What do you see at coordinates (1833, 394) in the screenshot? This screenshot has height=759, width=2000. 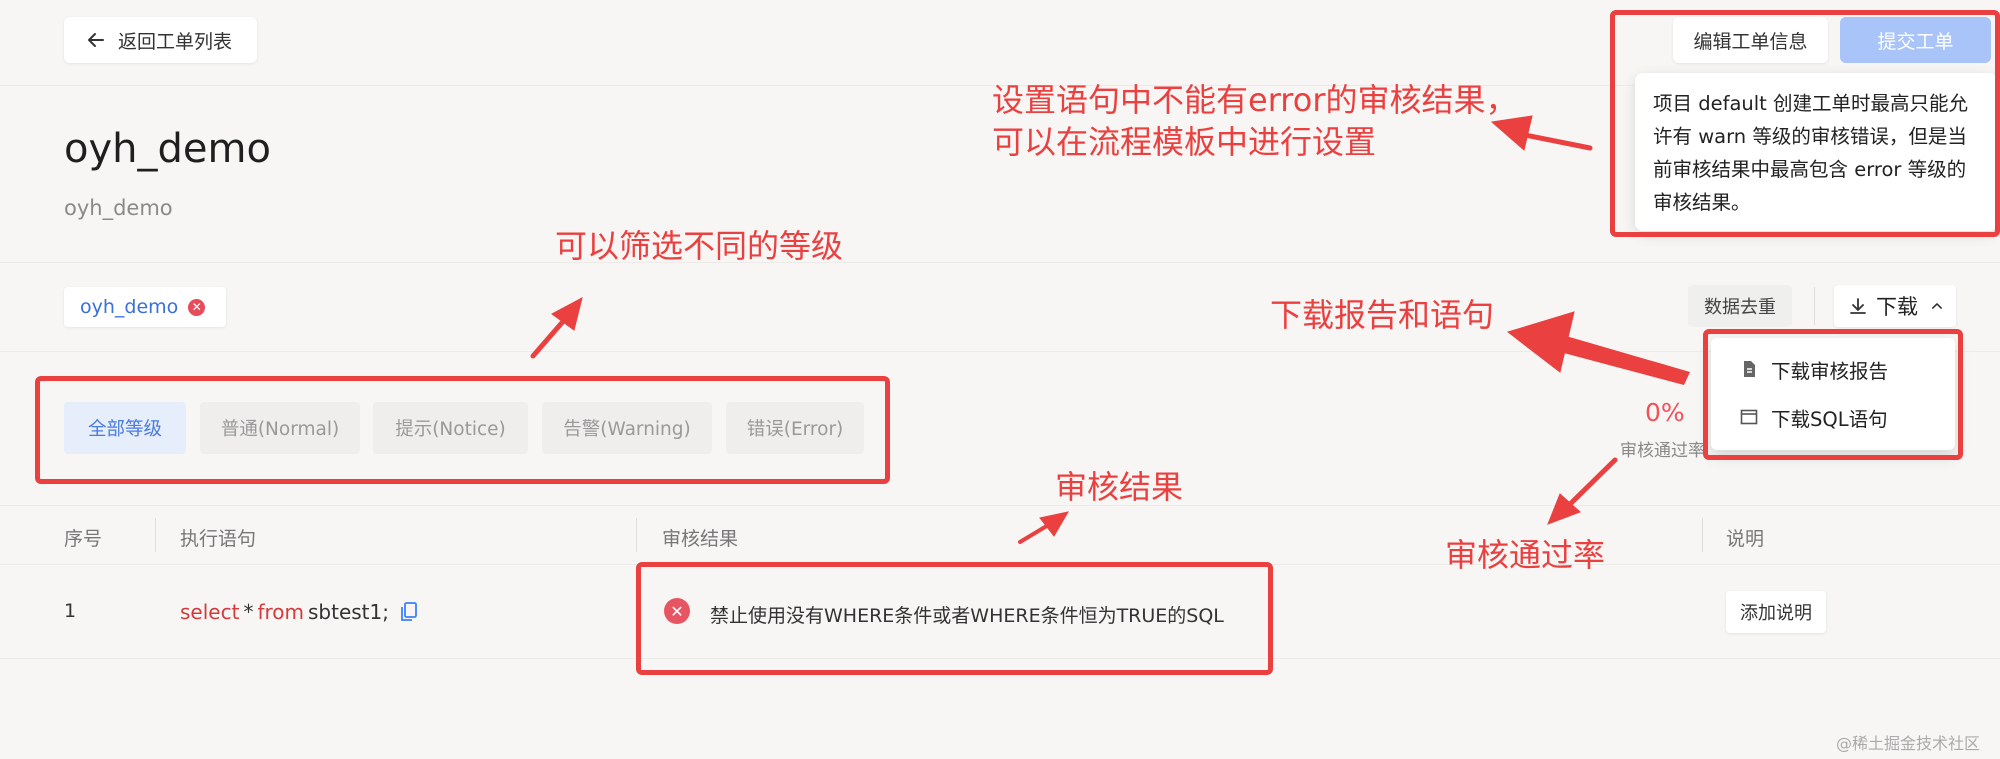 I see `annotation-box-download` at bounding box center [1833, 394].